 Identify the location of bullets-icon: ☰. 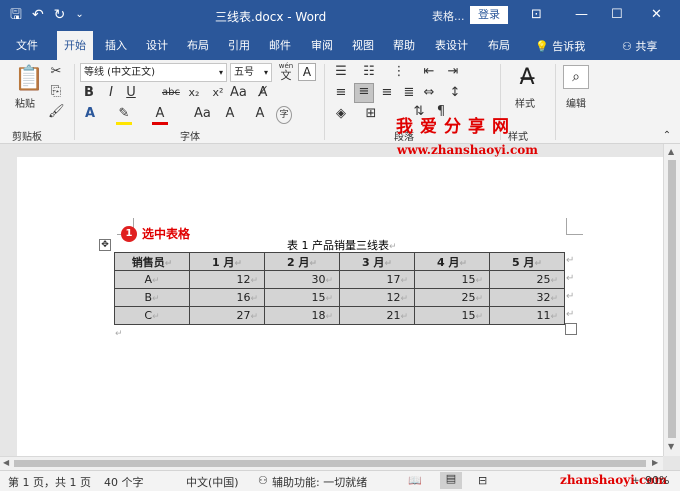
(341, 72).